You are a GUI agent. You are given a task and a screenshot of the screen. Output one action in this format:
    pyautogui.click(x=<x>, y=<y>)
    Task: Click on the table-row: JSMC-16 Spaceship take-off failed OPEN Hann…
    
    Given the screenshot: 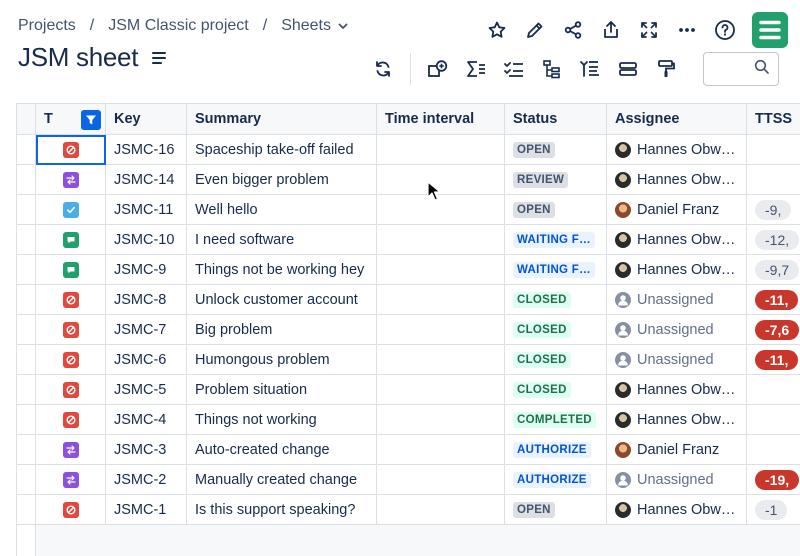 What is the action you would take?
    pyautogui.click(x=408, y=149)
    